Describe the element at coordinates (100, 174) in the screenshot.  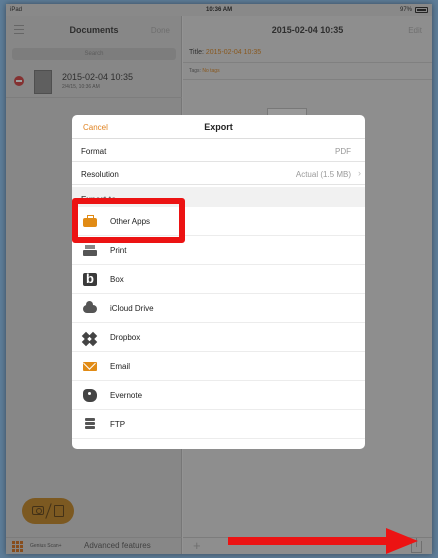
I see `resolution-label: Resolution` at that location.